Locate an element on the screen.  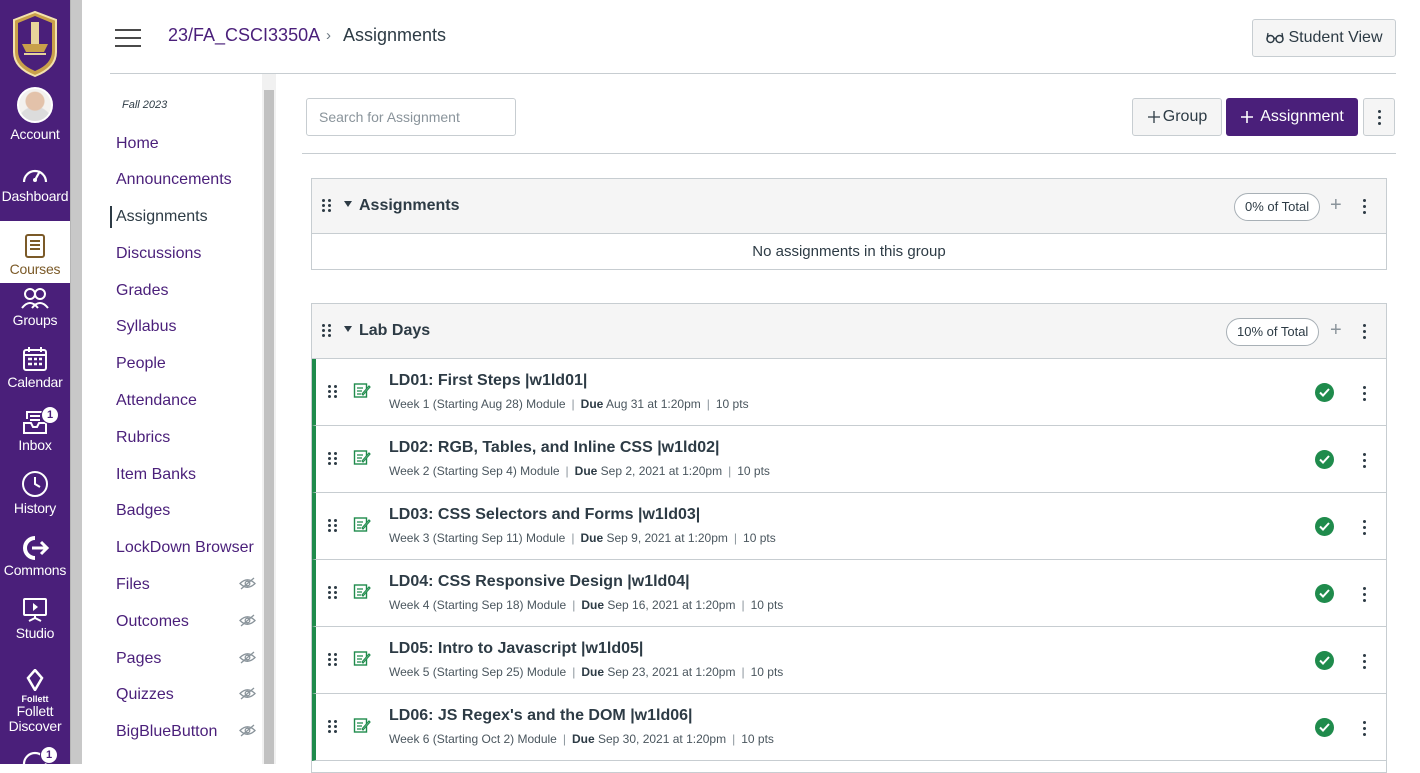
nav-commons: Commons is located at coordinates (35, 553).